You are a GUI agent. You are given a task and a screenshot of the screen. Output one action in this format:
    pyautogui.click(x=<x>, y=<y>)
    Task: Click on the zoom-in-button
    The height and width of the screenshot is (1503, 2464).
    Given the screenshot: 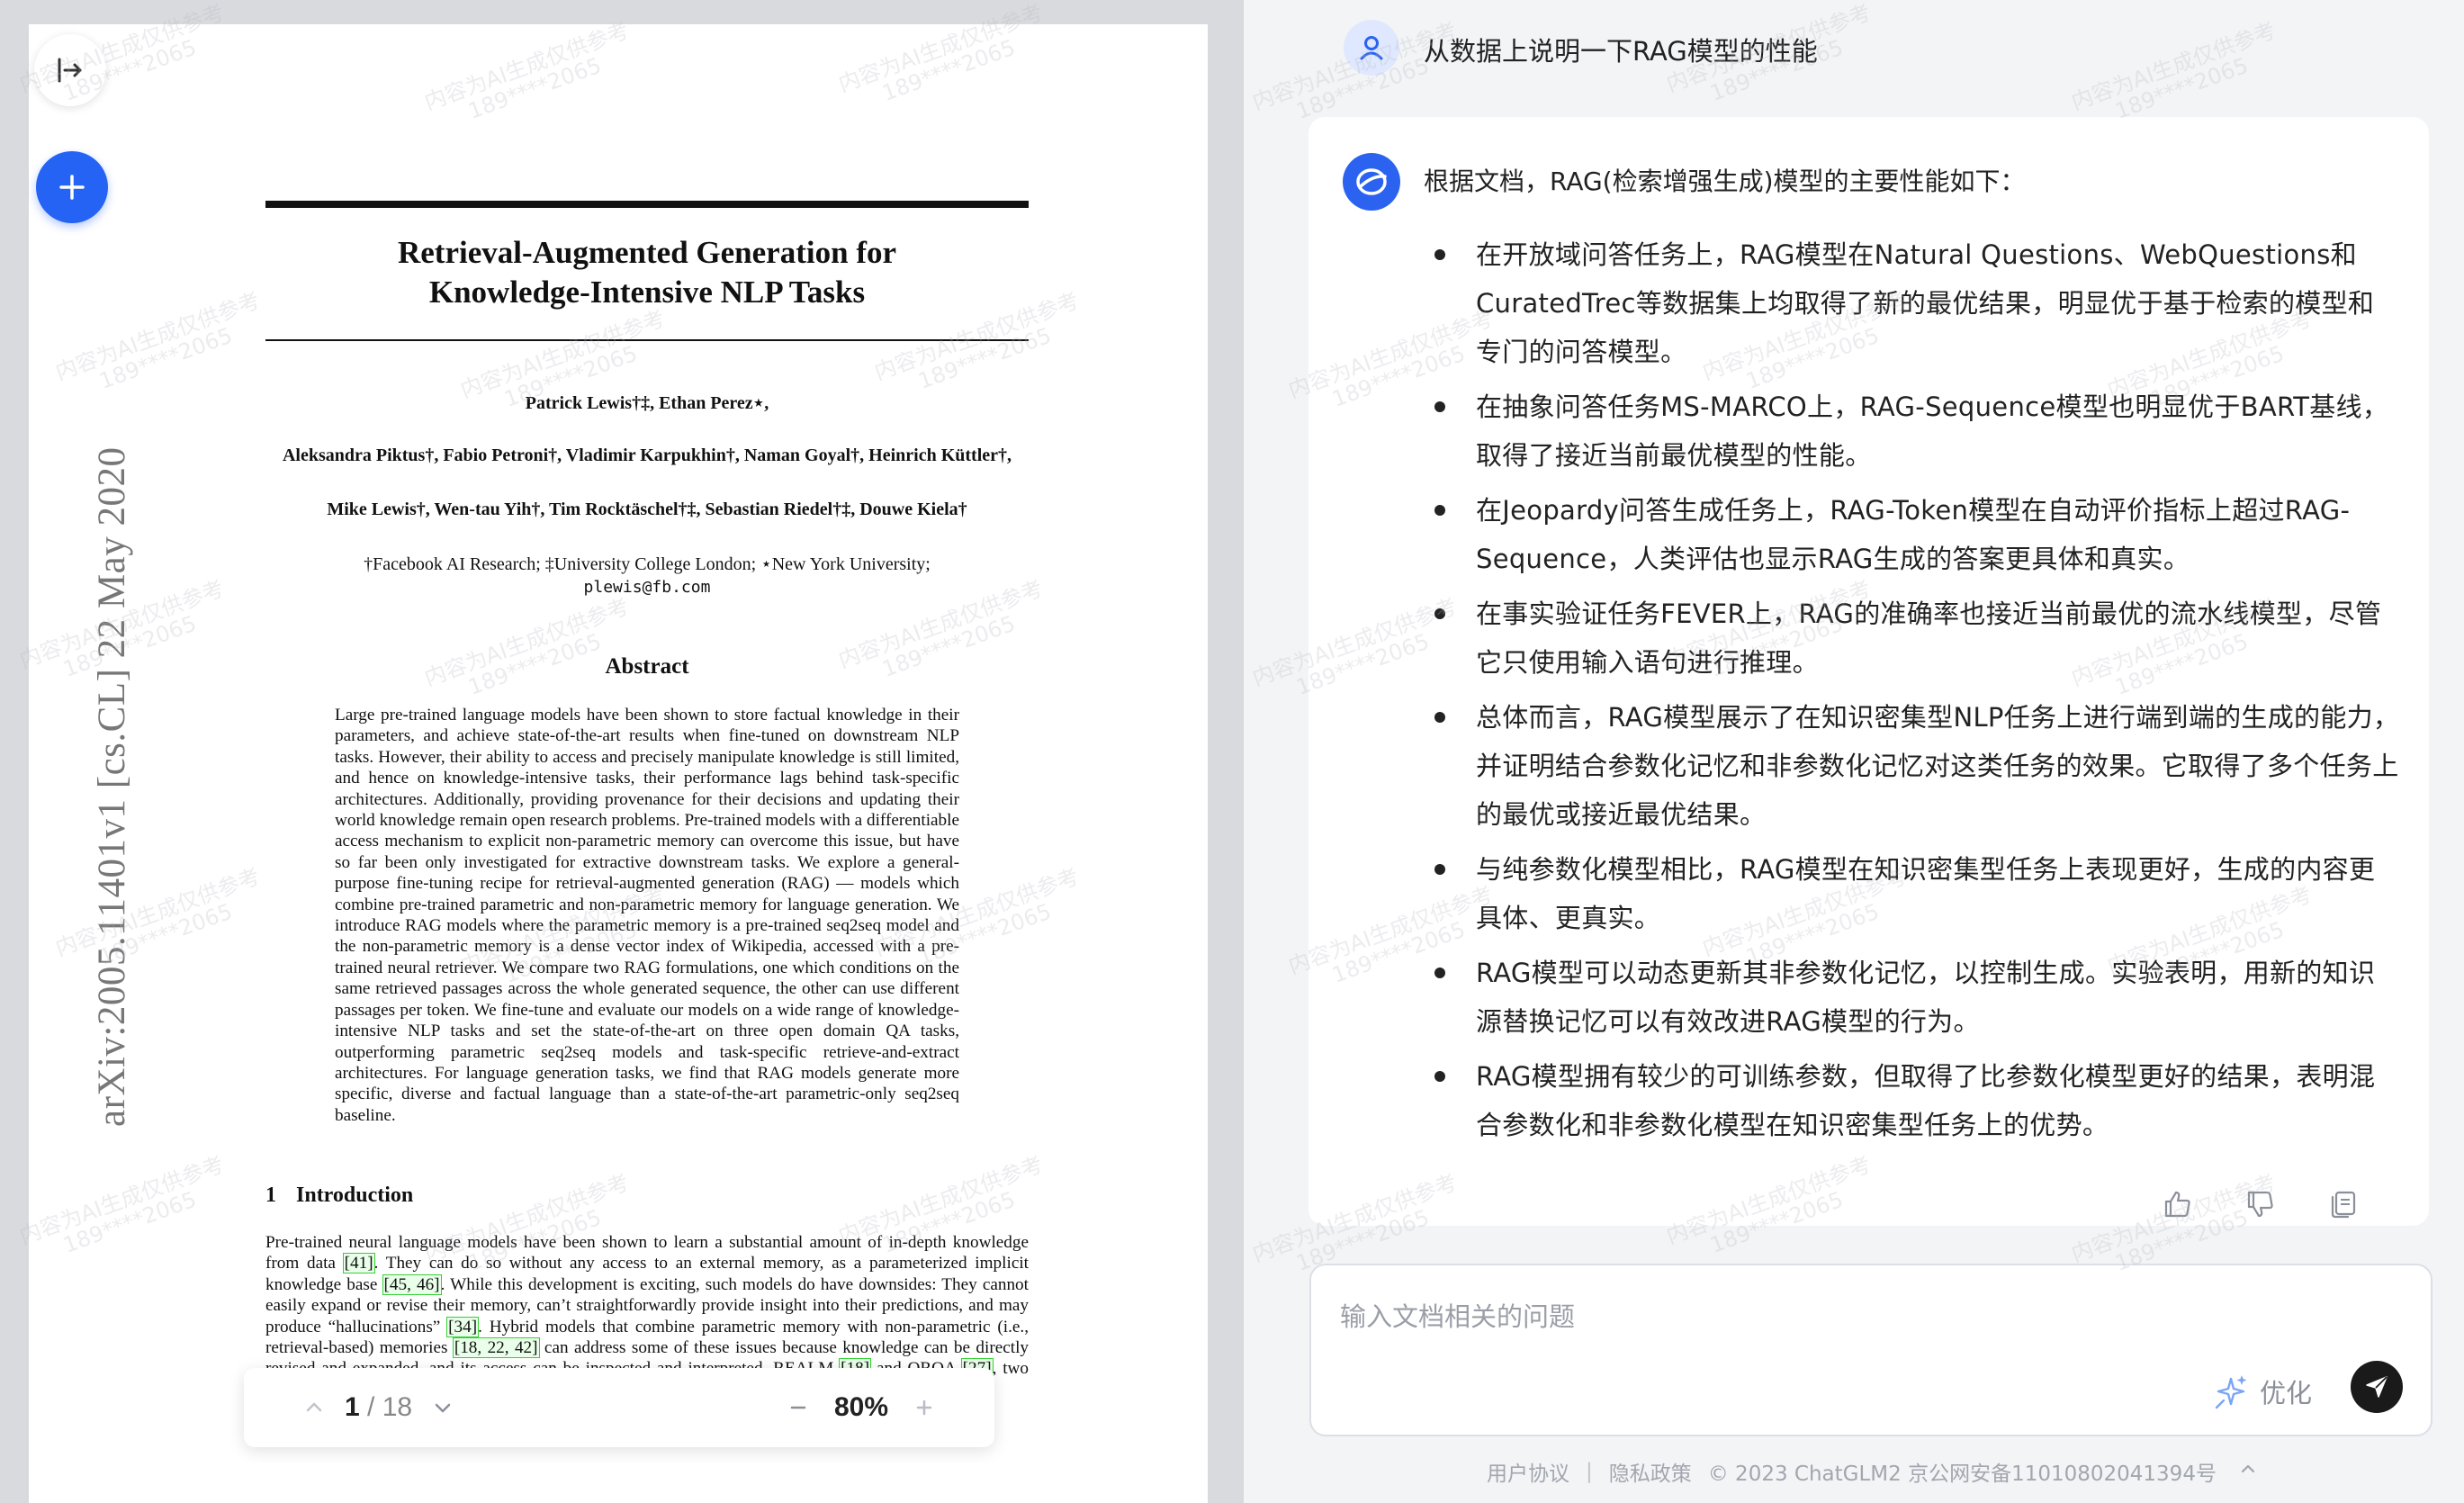 What is the action you would take?
    pyautogui.click(x=925, y=1407)
    